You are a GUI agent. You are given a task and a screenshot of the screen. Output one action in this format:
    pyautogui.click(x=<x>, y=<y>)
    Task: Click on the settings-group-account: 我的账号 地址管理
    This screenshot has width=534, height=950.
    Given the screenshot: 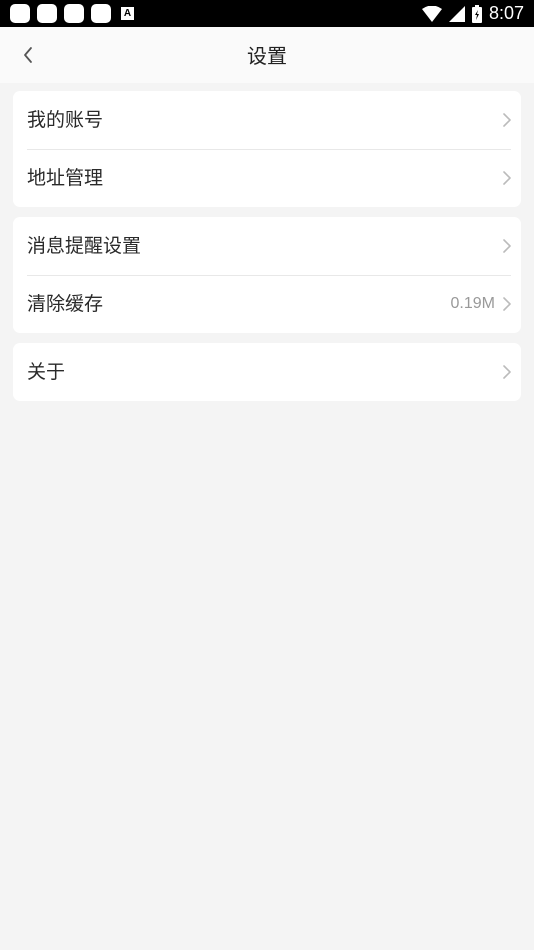 What is the action you would take?
    pyautogui.click(x=267, y=149)
    